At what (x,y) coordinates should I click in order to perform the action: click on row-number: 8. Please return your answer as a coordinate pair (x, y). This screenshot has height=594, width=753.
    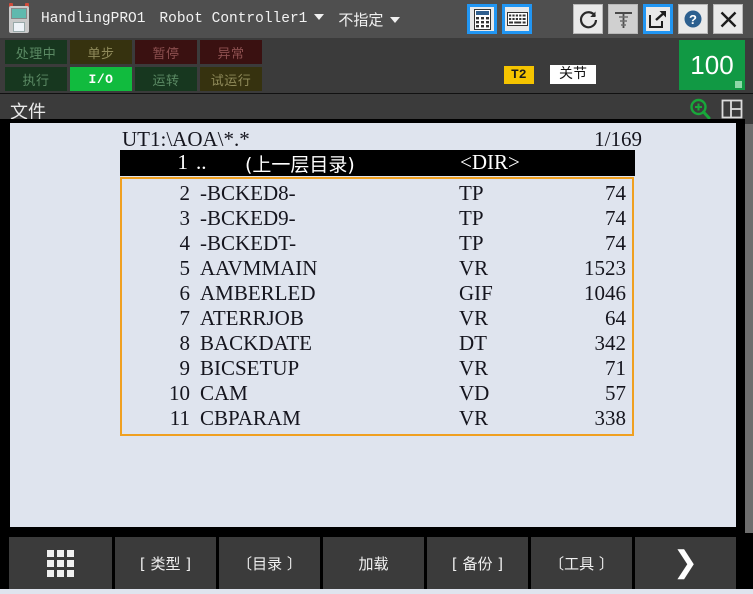
    Looking at the image, I should click on (185, 343).